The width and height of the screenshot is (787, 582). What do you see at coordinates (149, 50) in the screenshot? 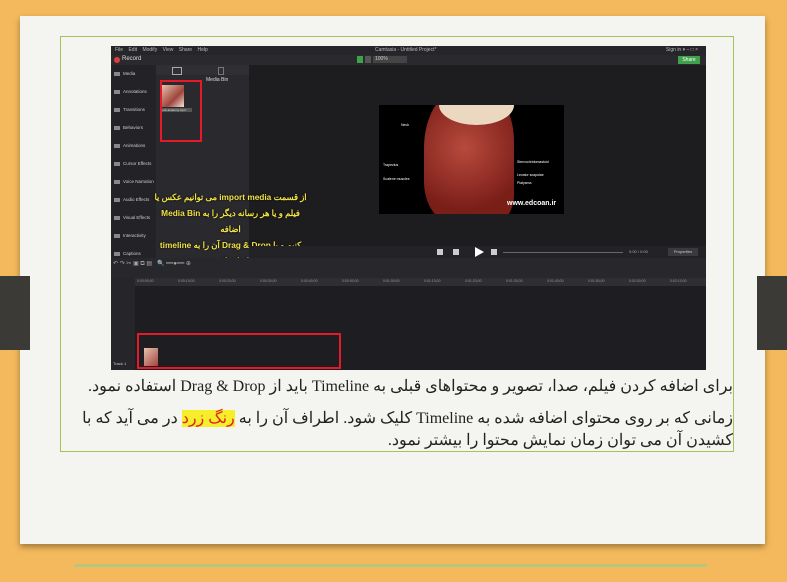
I see `menu-modify: Modify` at bounding box center [149, 50].